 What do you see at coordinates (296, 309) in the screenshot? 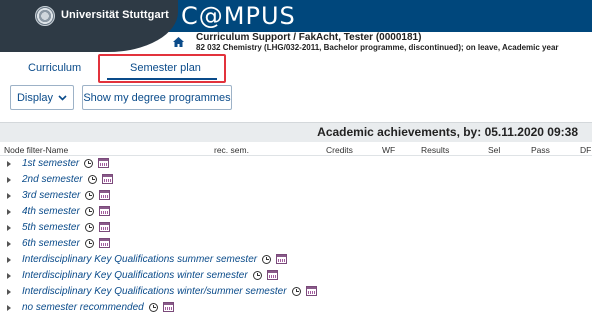
I see `semester-row: no semester recommended` at bounding box center [296, 309].